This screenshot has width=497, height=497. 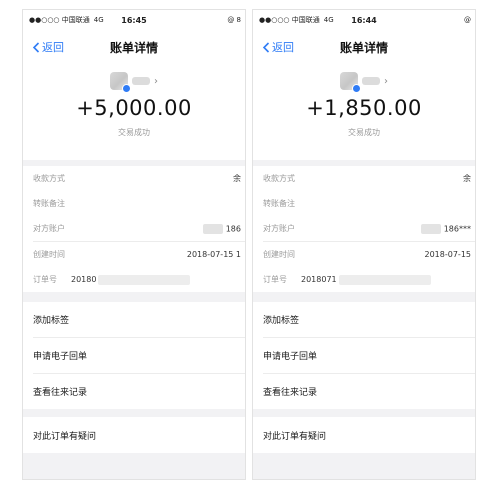 I want to click on detail-value: 2018-07-15, so click(x=448, y=254).